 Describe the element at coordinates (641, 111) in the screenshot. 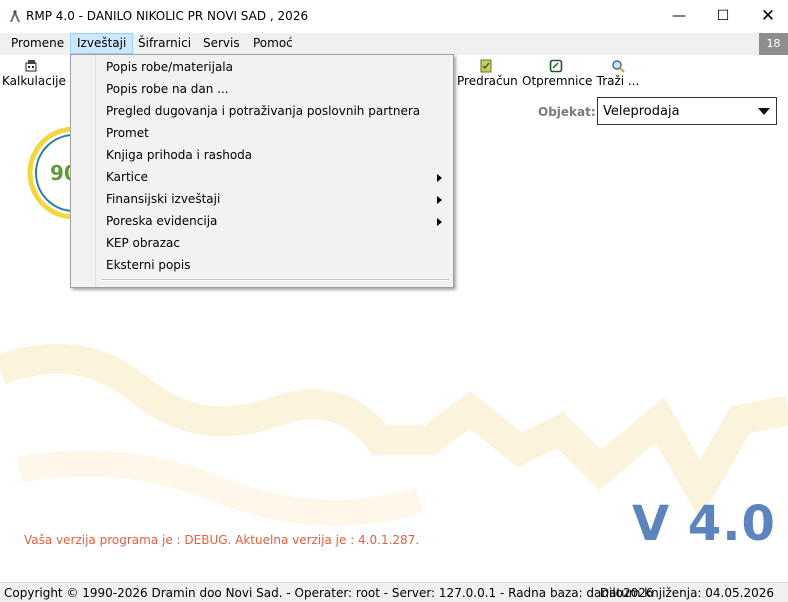

I see `objekat-value: Veleprodaja` at that location.